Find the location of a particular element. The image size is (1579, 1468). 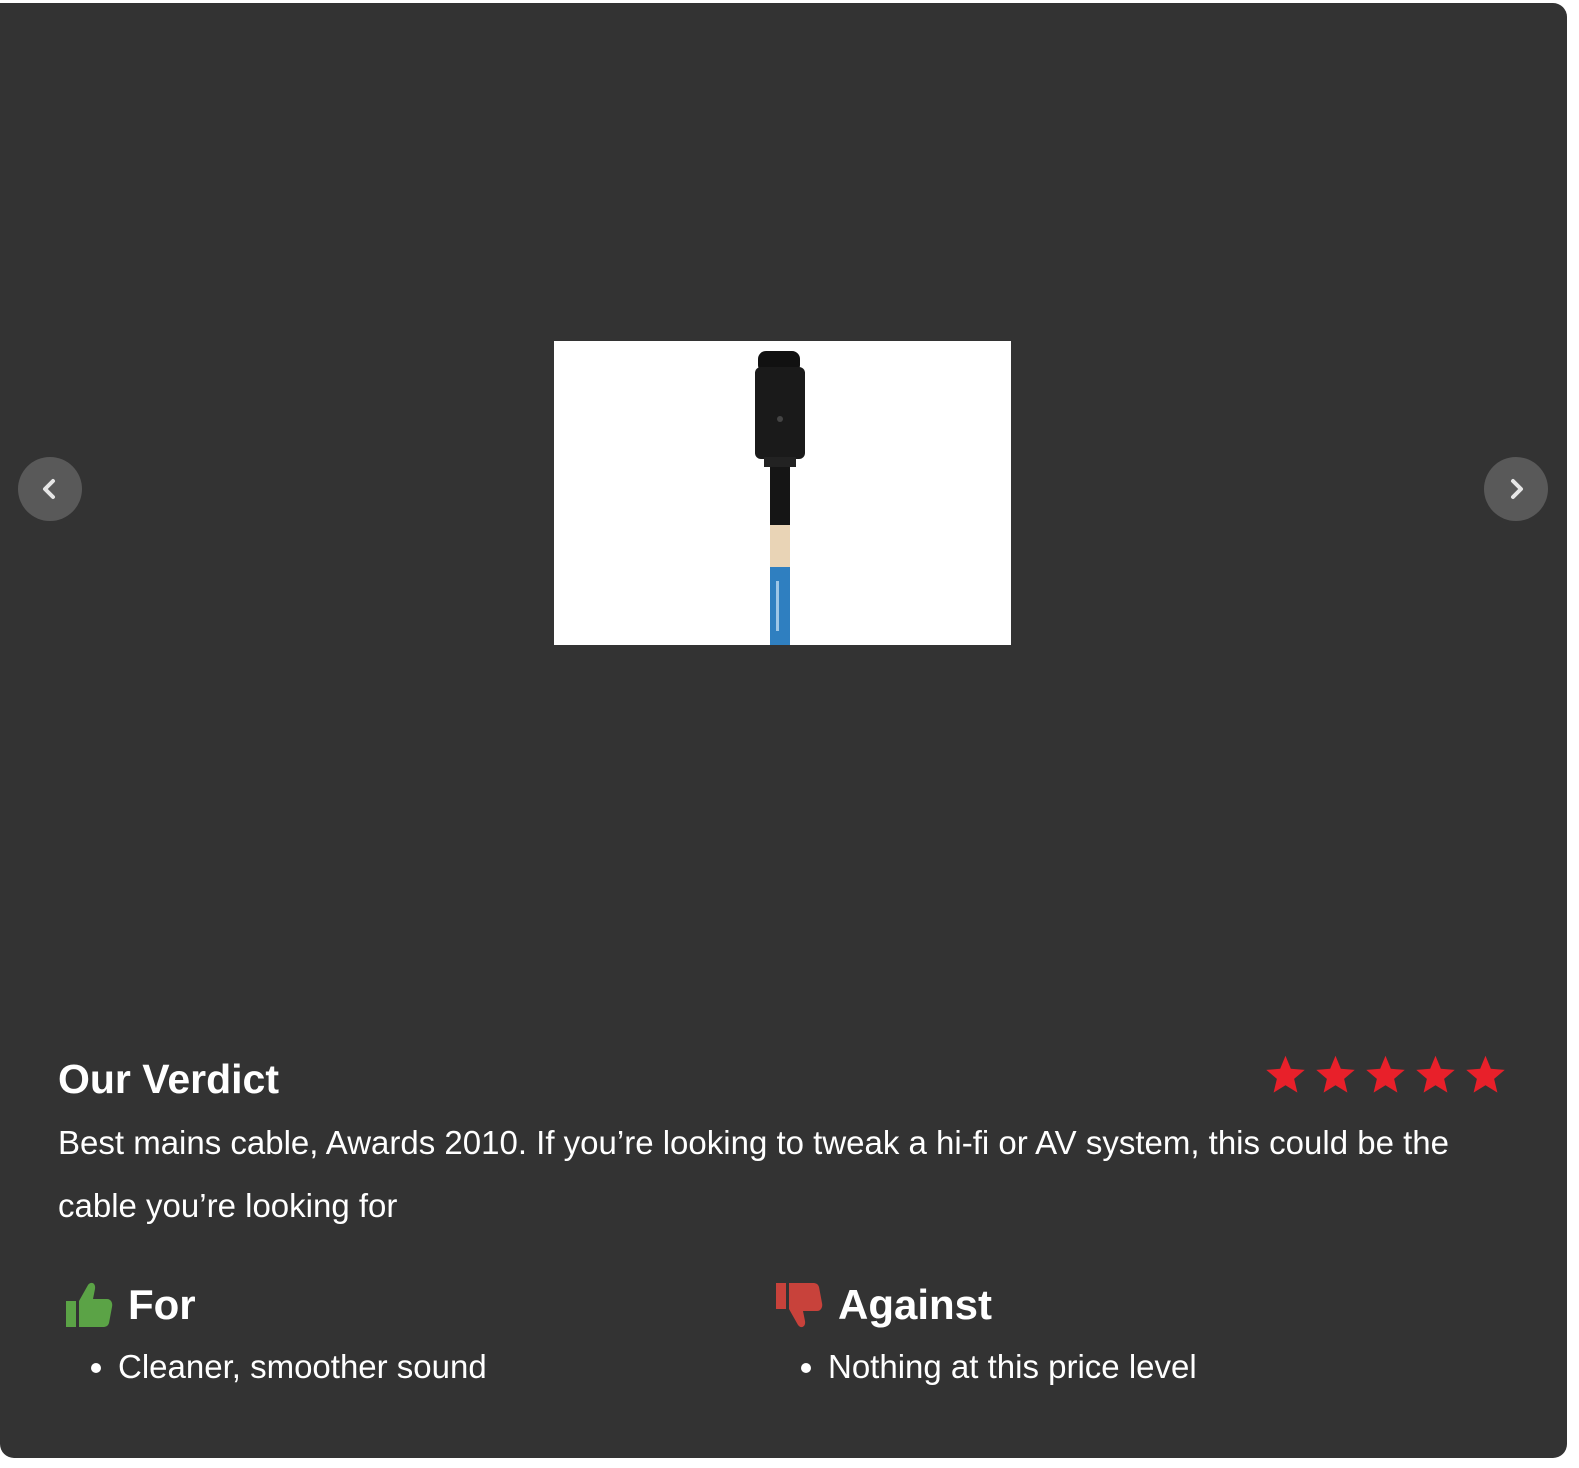

star-rating is located at coordinates (1385, 1075).